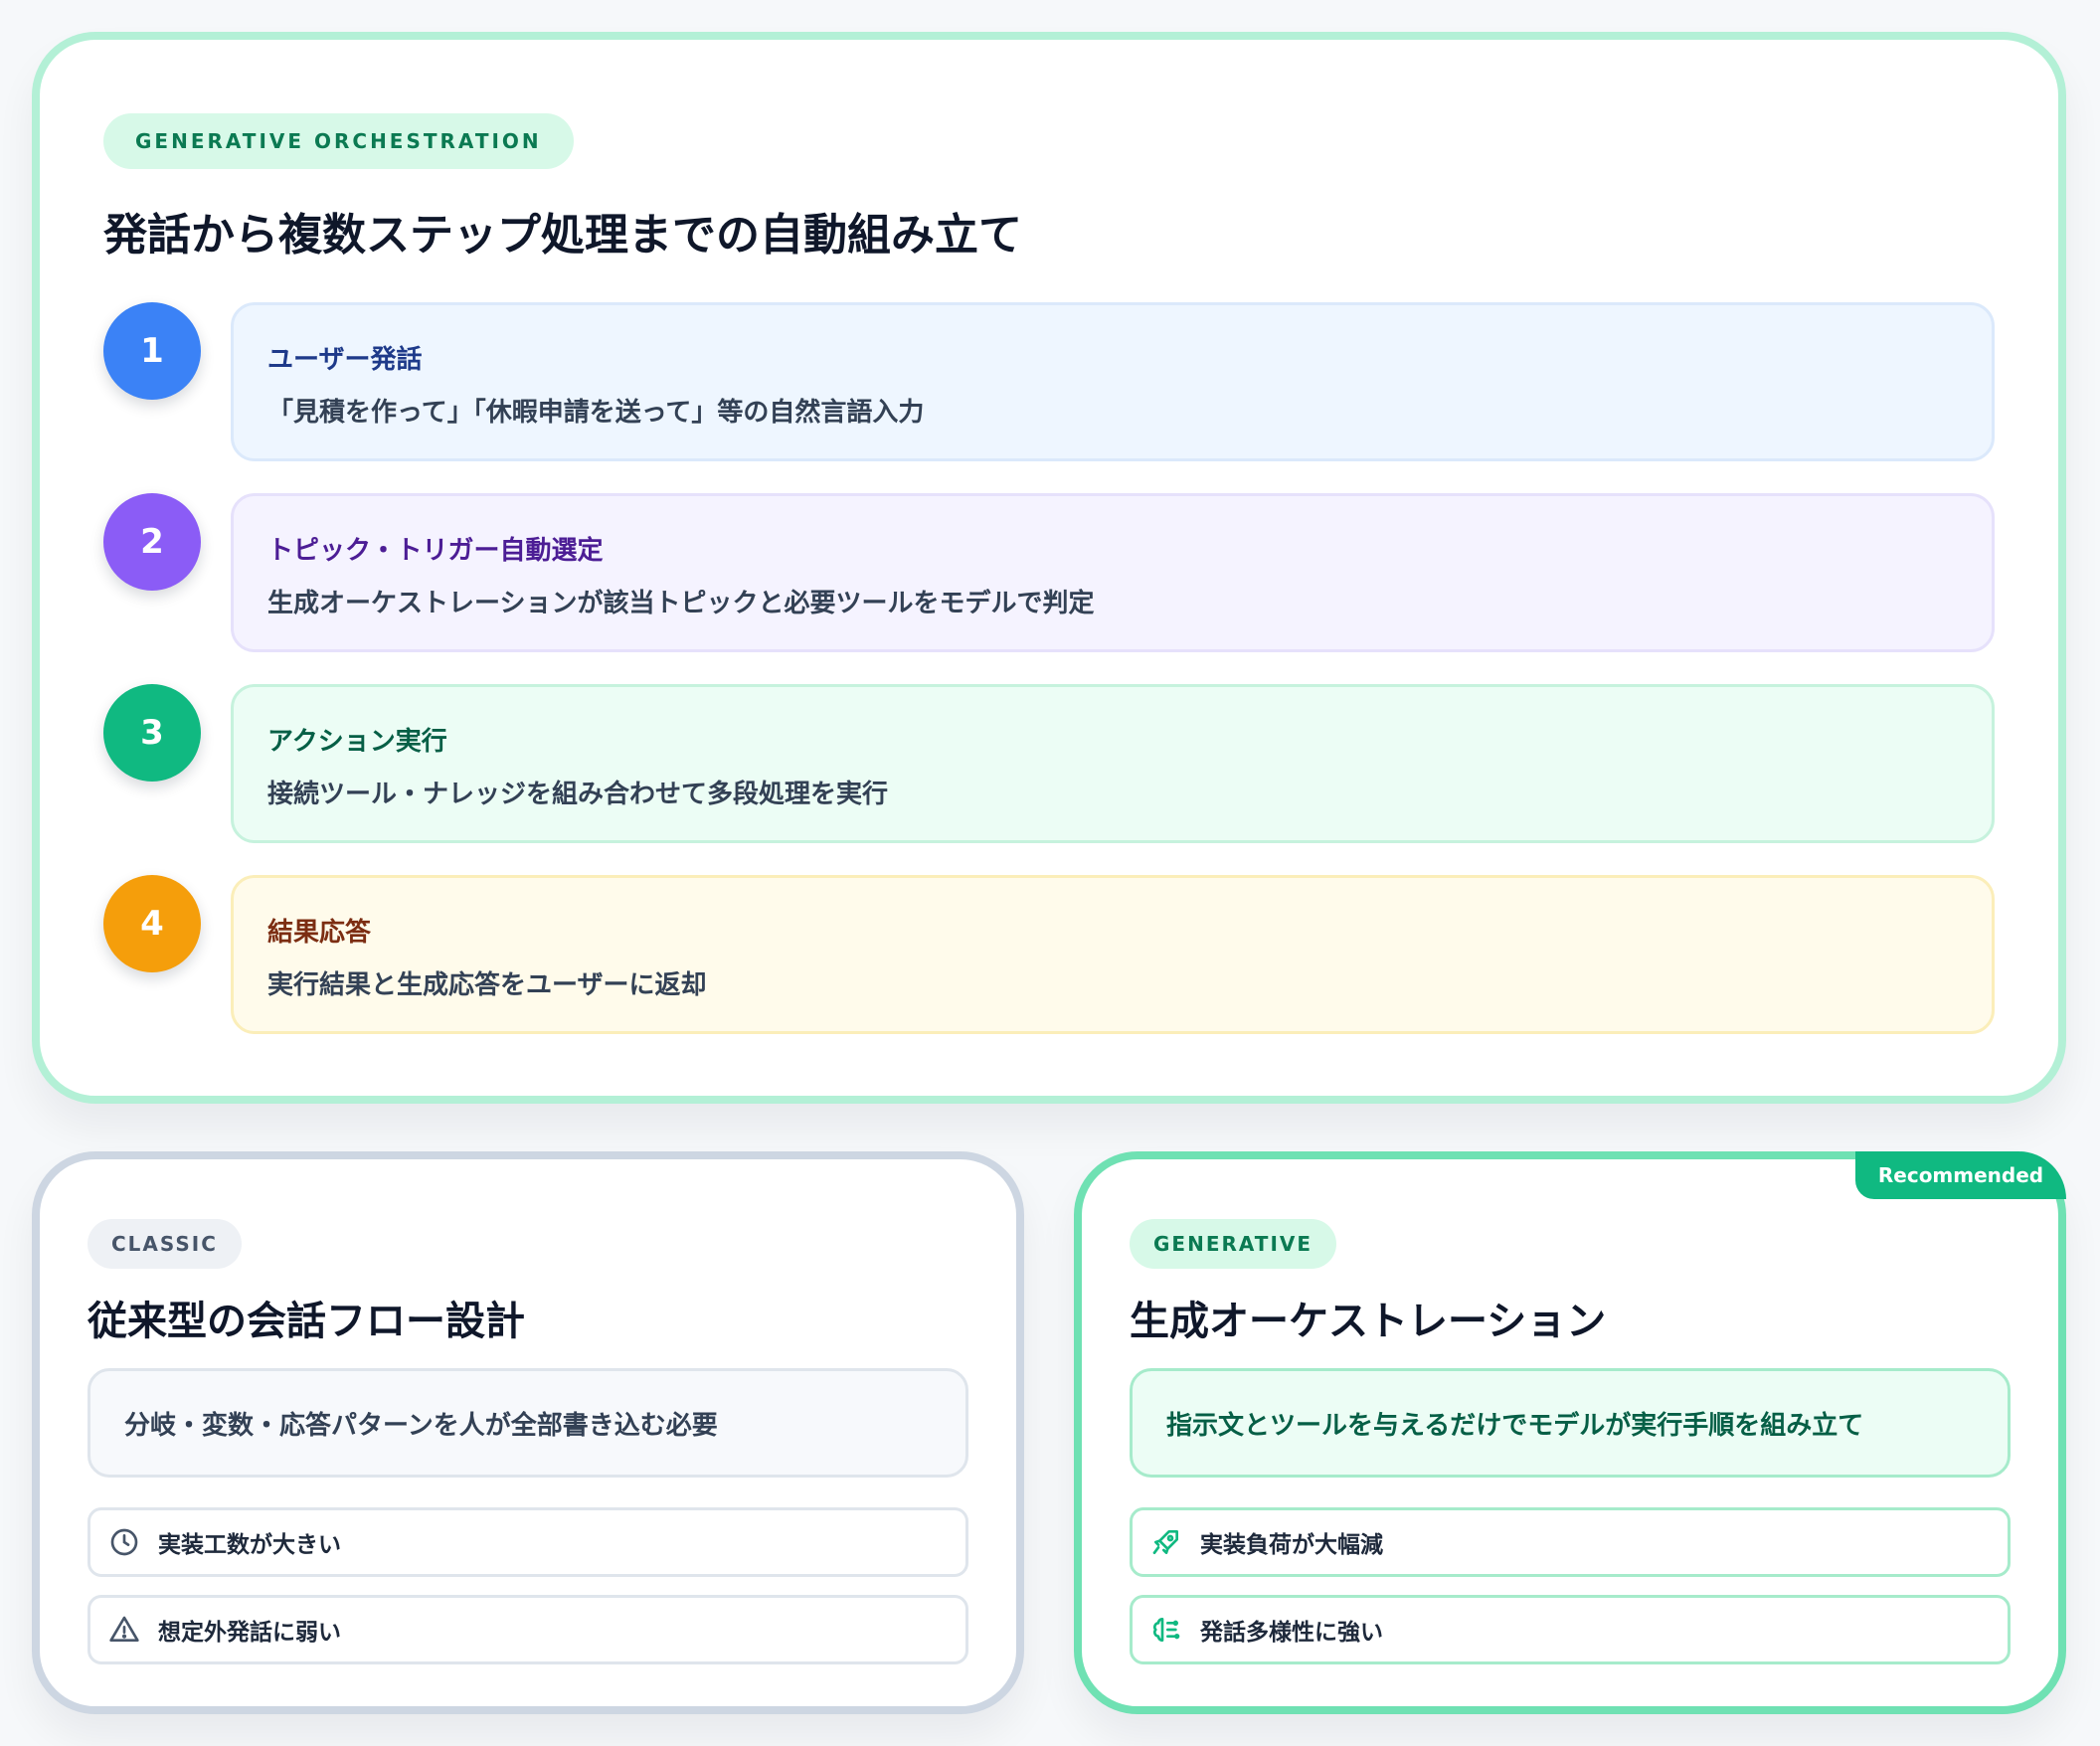  Describe the element at coordinates (528, 1629) in the screenshot. I see `classic-feature-unexpected: 想定外発話に弱い` at that location.